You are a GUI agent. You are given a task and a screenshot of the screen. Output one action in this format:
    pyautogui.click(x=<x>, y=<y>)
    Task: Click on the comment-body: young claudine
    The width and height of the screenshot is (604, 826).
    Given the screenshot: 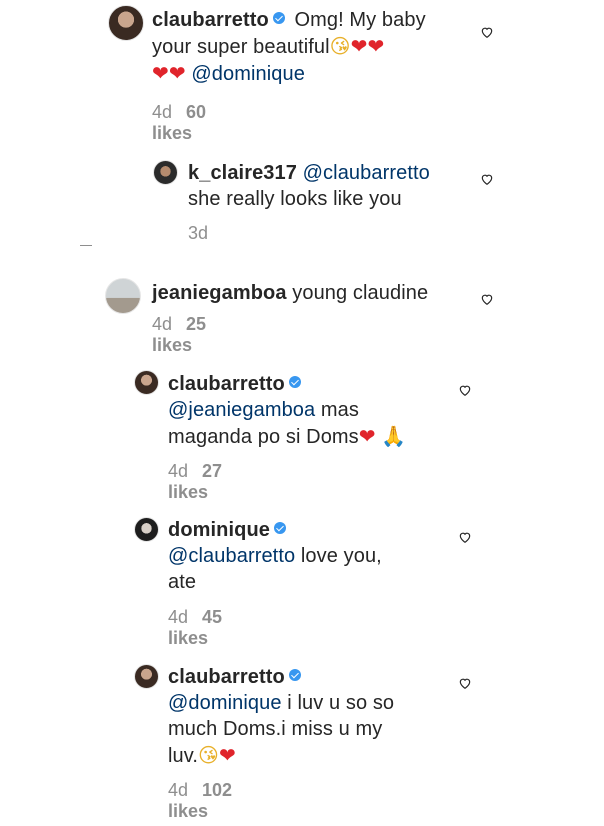 What is the action you would take?
    pyautogui.click(x=357, y=293)
    